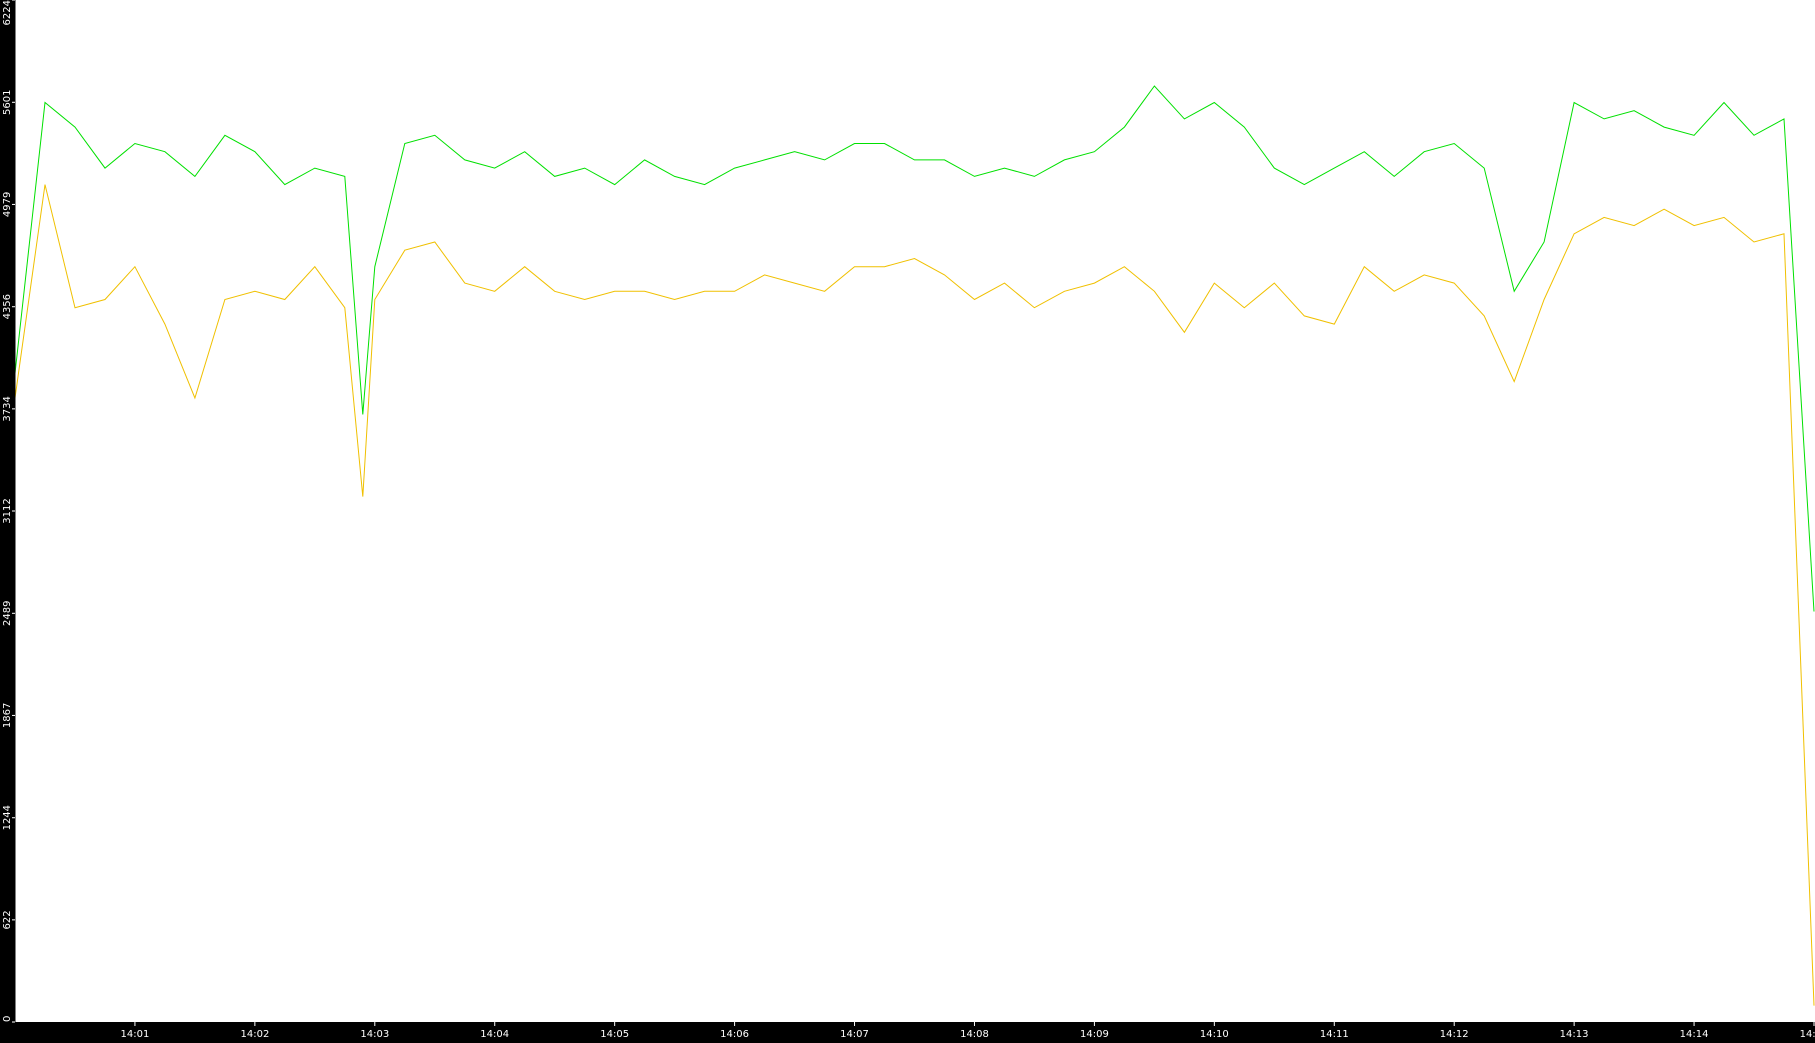 The height and width of the screenshot is (1043, 1815). What do you see at coordinates (1214, 1034) in the screenshot?
I see `x-tick-label: 14:10` at bounding box center [1214, 1034].